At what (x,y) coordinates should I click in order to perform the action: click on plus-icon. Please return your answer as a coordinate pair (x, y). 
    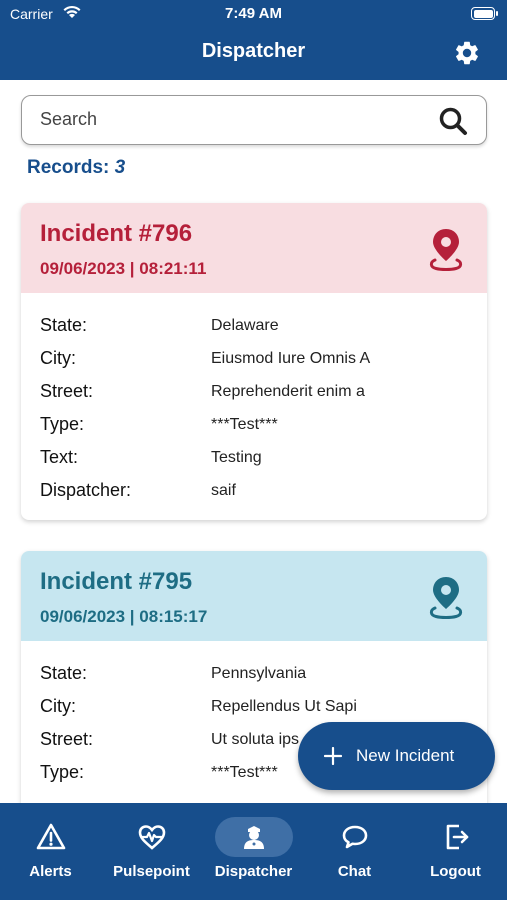
    Looking at the image, I should click on (333, 756).